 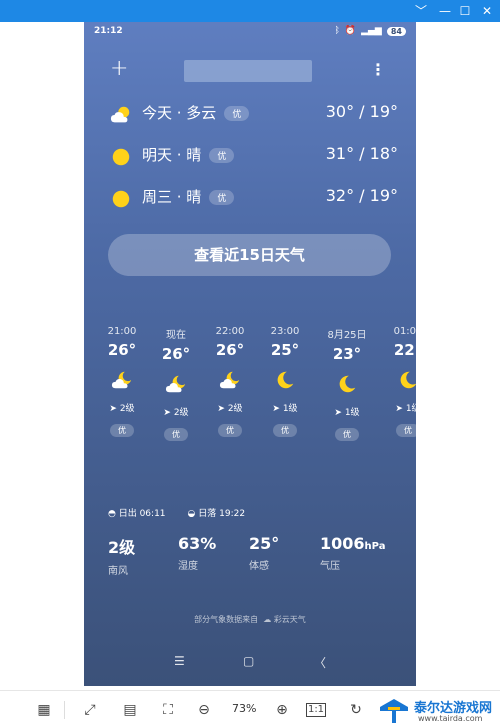 What do you see at coordinates (487, 11) in the screenshot?
I see `close-button: ✕` at bounding box center [487, 11].